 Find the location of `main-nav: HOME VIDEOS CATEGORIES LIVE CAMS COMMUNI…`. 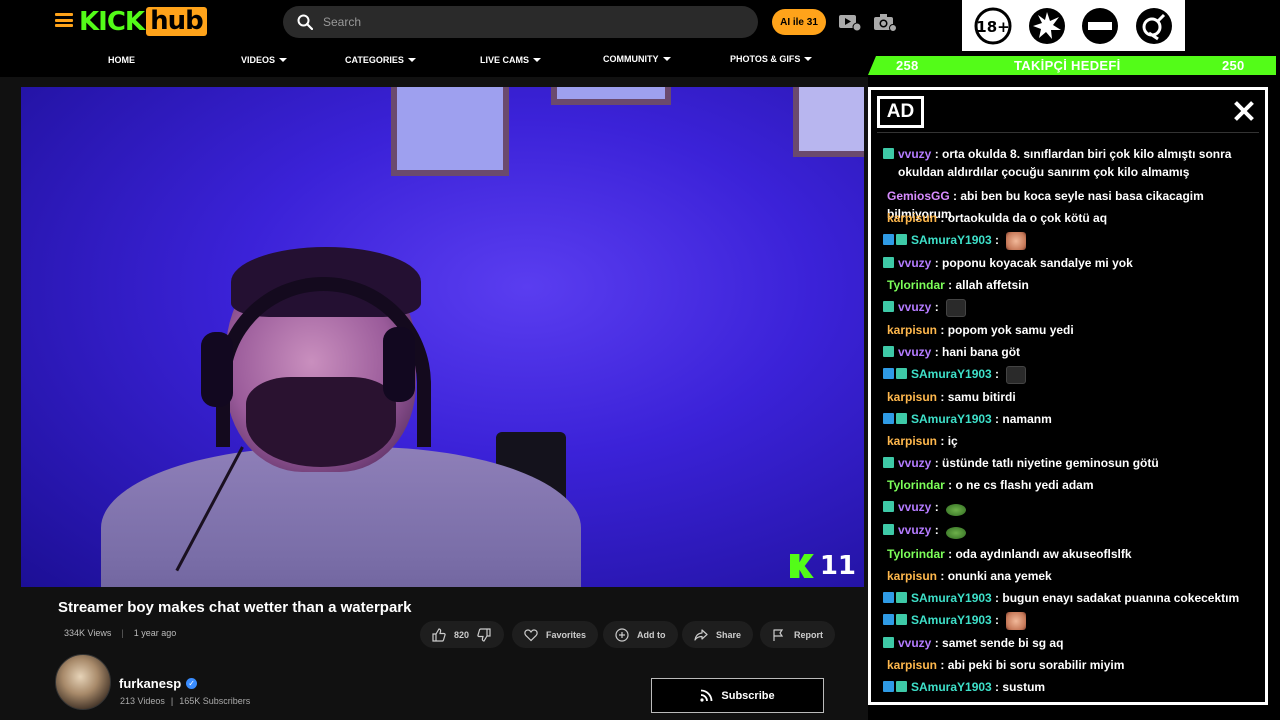

main-nav: HOME VIDEOS CATEGORIES LIVE CAMS COMMUNI… is located at coordinates (434, 61).